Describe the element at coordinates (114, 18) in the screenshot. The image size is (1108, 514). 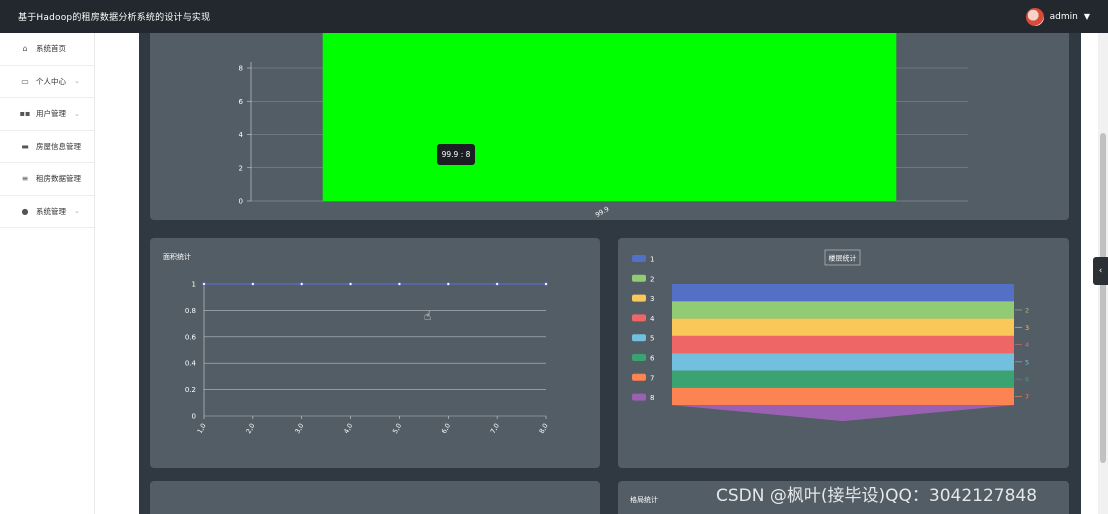
I see `app-title: 基于Hadoop的租房数据分析系统的设计与实现` at that location.